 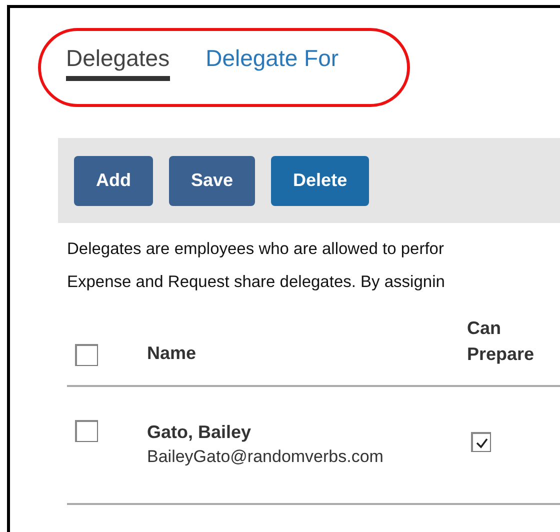 I want to click on description-text: Delegates are employees who are allowed to perfor, so click(x=256, y=249).